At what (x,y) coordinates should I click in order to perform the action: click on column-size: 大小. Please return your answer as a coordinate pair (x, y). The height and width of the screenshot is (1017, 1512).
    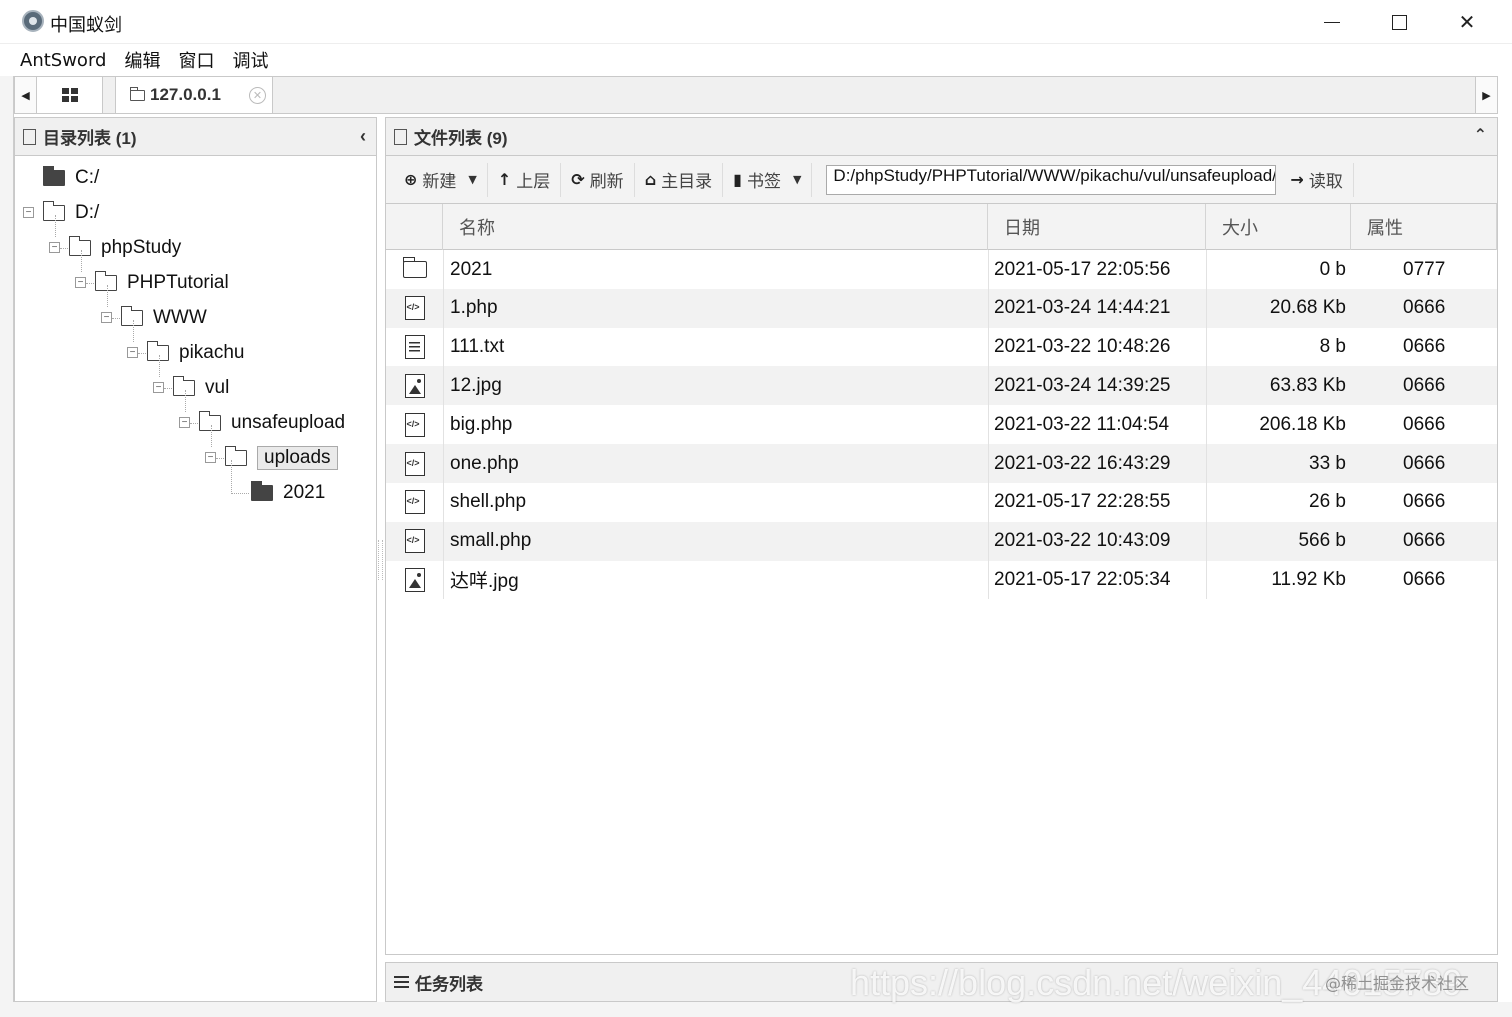
    Looking at the image, I should click on (1278, 227).